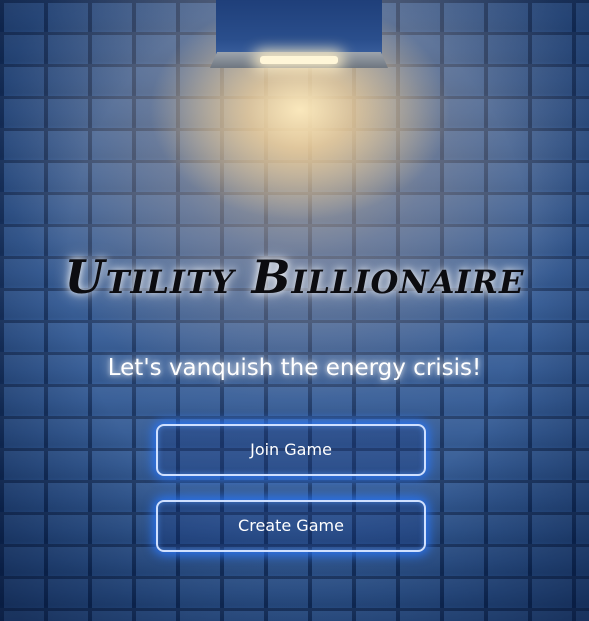  I want to click on create-game-button: Create Game, so click(291, 526).